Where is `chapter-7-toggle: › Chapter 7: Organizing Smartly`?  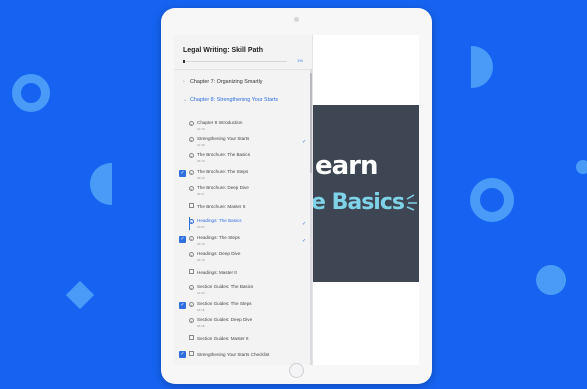 chapter-7-toggle: › Chapter 7: Organizing Smartly is located at coordinates (223, 82).